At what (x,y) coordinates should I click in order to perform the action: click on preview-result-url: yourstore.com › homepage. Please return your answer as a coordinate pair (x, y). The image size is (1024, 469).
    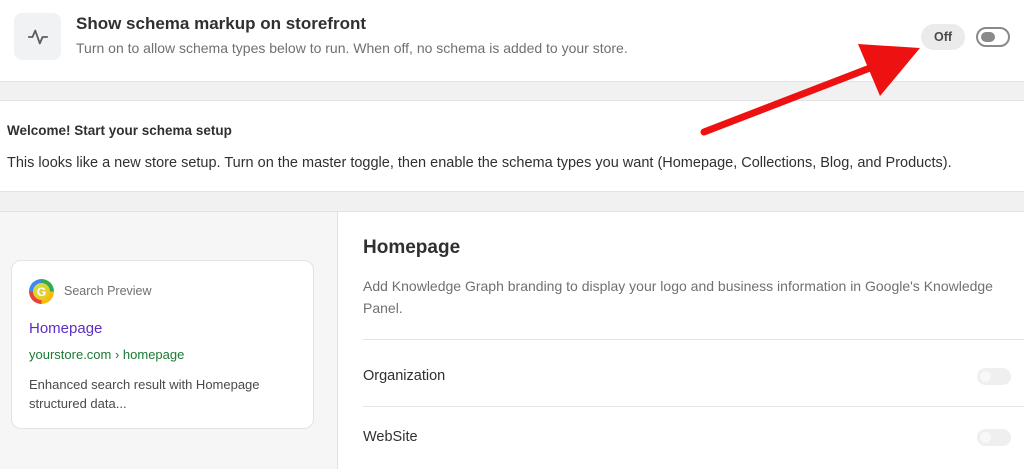
    Looking at the image, I should click on (107, 354).